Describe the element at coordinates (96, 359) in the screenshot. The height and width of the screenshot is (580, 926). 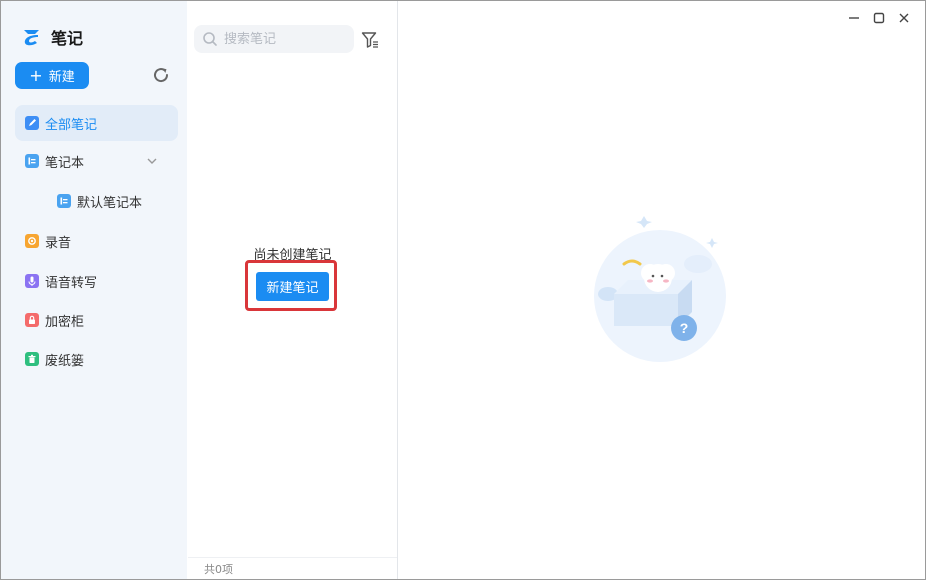
I see `sidebar-item-trash: 废纸篓` at that location.